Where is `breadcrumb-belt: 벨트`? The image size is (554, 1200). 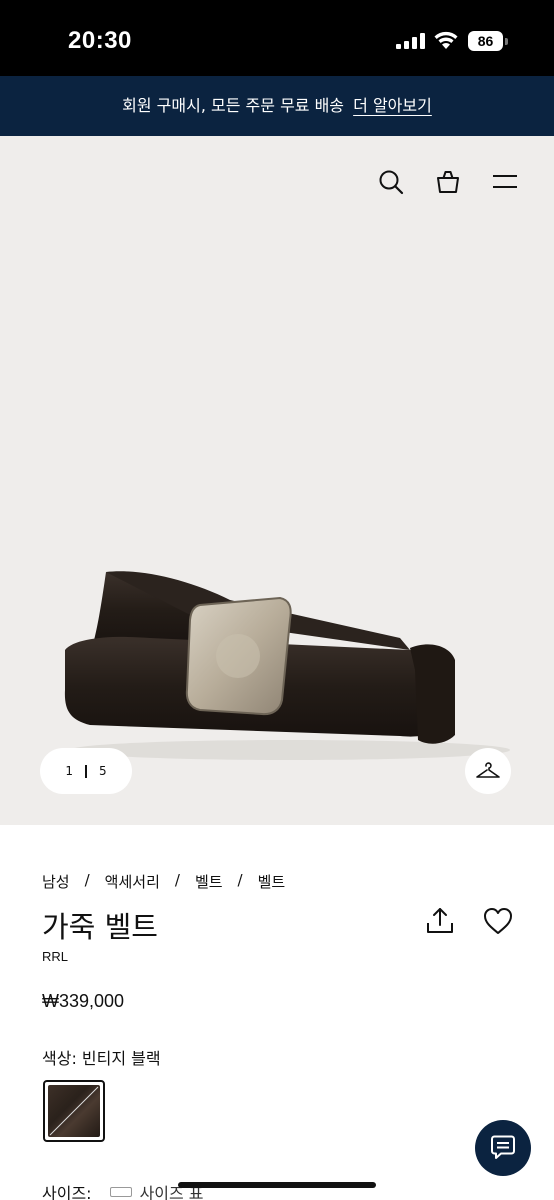 breadcrumb-belt: 벨트 is located at coordinates (272, 881).